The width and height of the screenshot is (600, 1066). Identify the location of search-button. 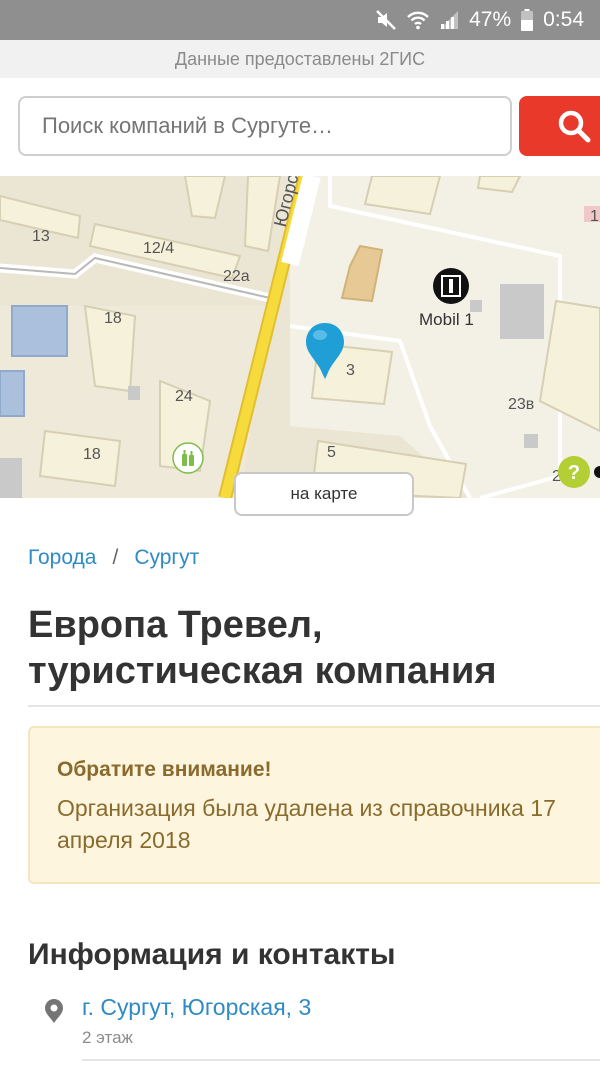
(559, 126).